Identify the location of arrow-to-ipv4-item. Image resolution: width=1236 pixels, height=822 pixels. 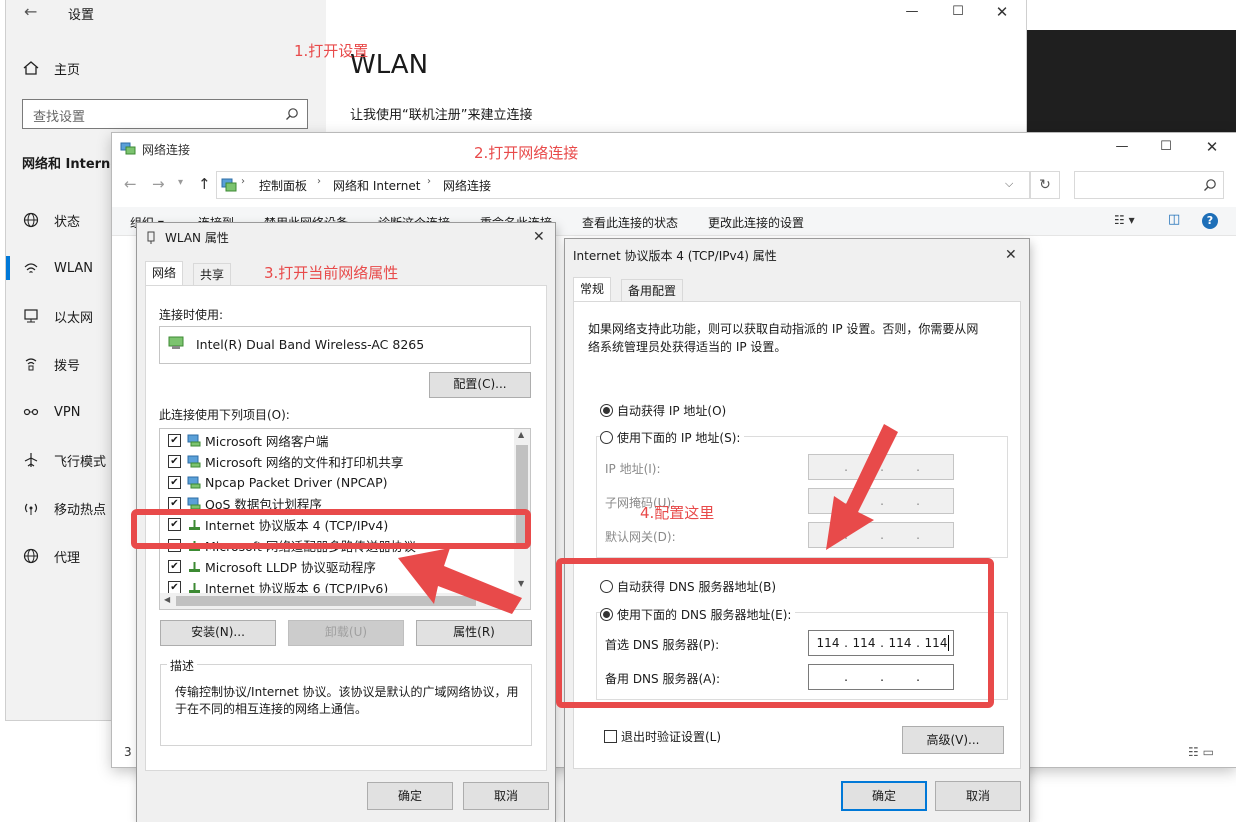
(460, 581).